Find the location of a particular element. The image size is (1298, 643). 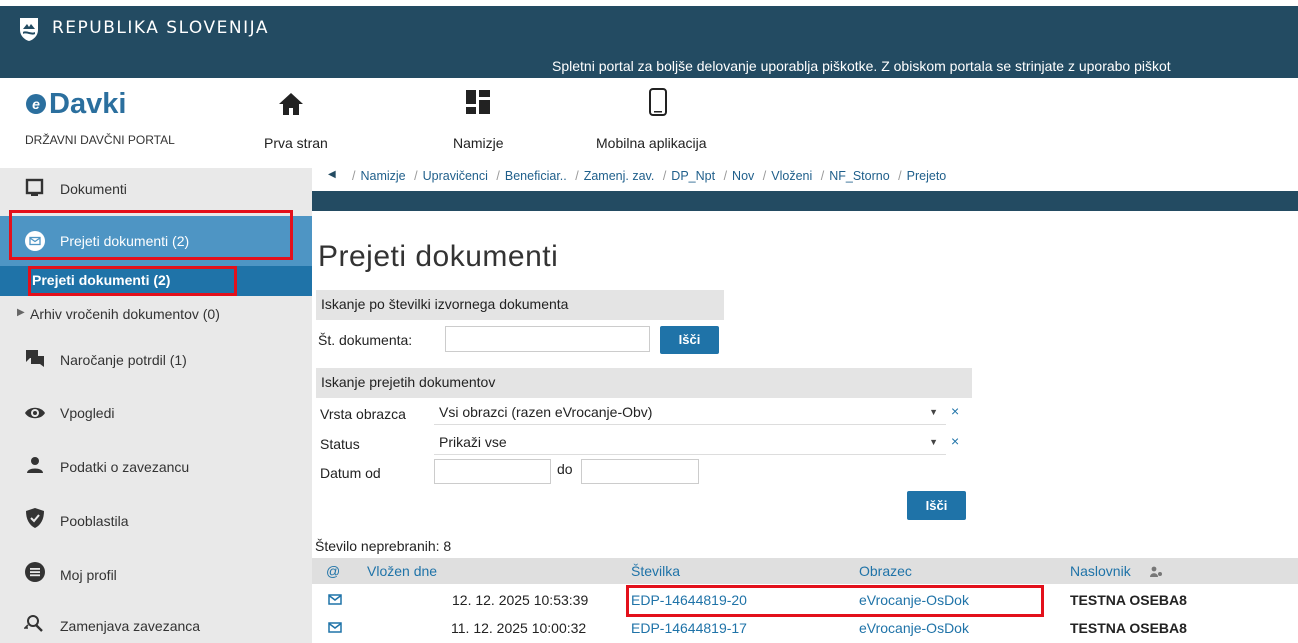

breadcrumb-item: Upravičenci is located at coordinates (455, 176).